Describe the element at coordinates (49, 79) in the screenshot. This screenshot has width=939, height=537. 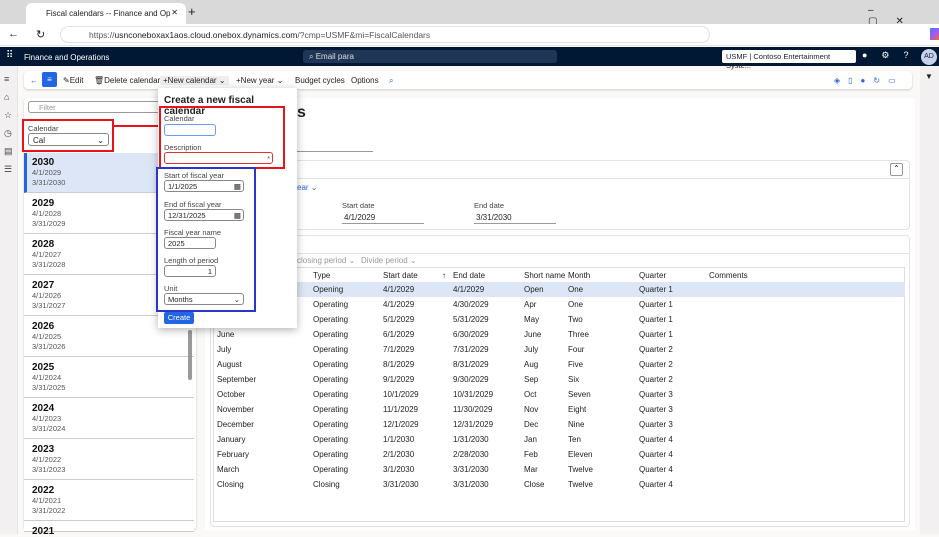
I see `list-view-button: ≡` at that location.